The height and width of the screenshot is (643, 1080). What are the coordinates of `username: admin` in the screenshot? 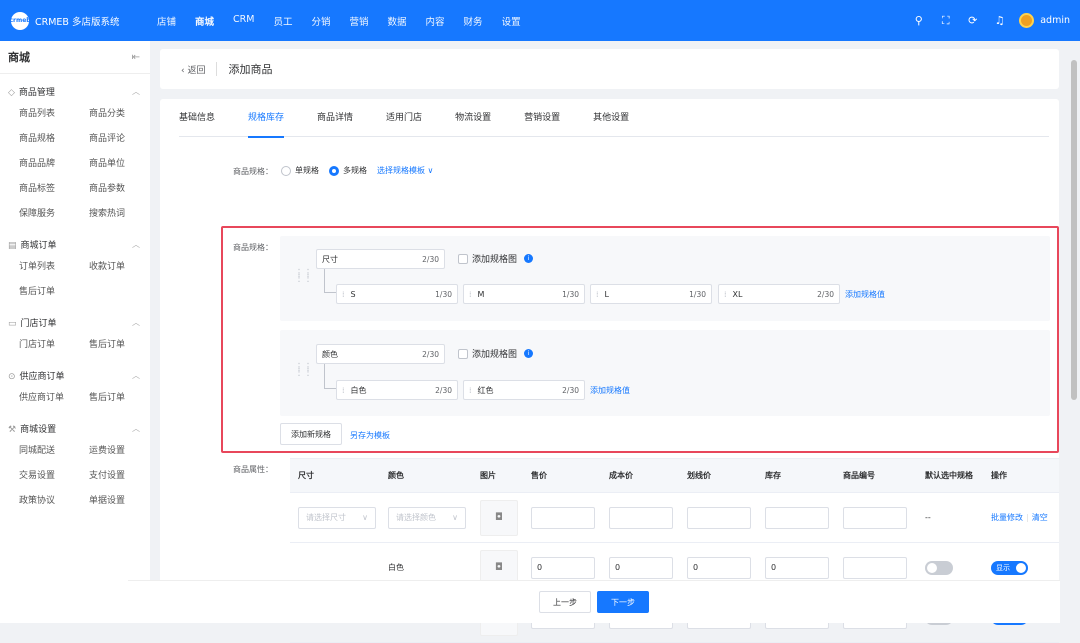 It's located at (1055, 20).